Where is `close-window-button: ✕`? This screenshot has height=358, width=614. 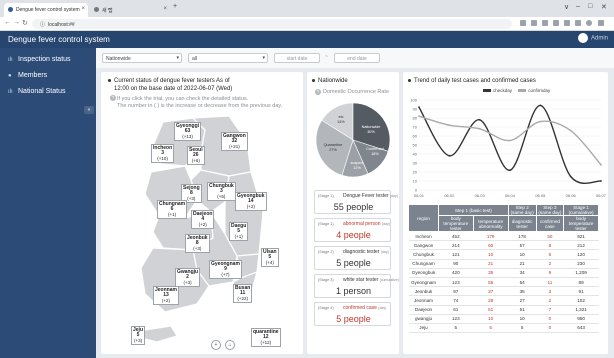 close-window-button: ✕ is located at coordinates (604, 7).